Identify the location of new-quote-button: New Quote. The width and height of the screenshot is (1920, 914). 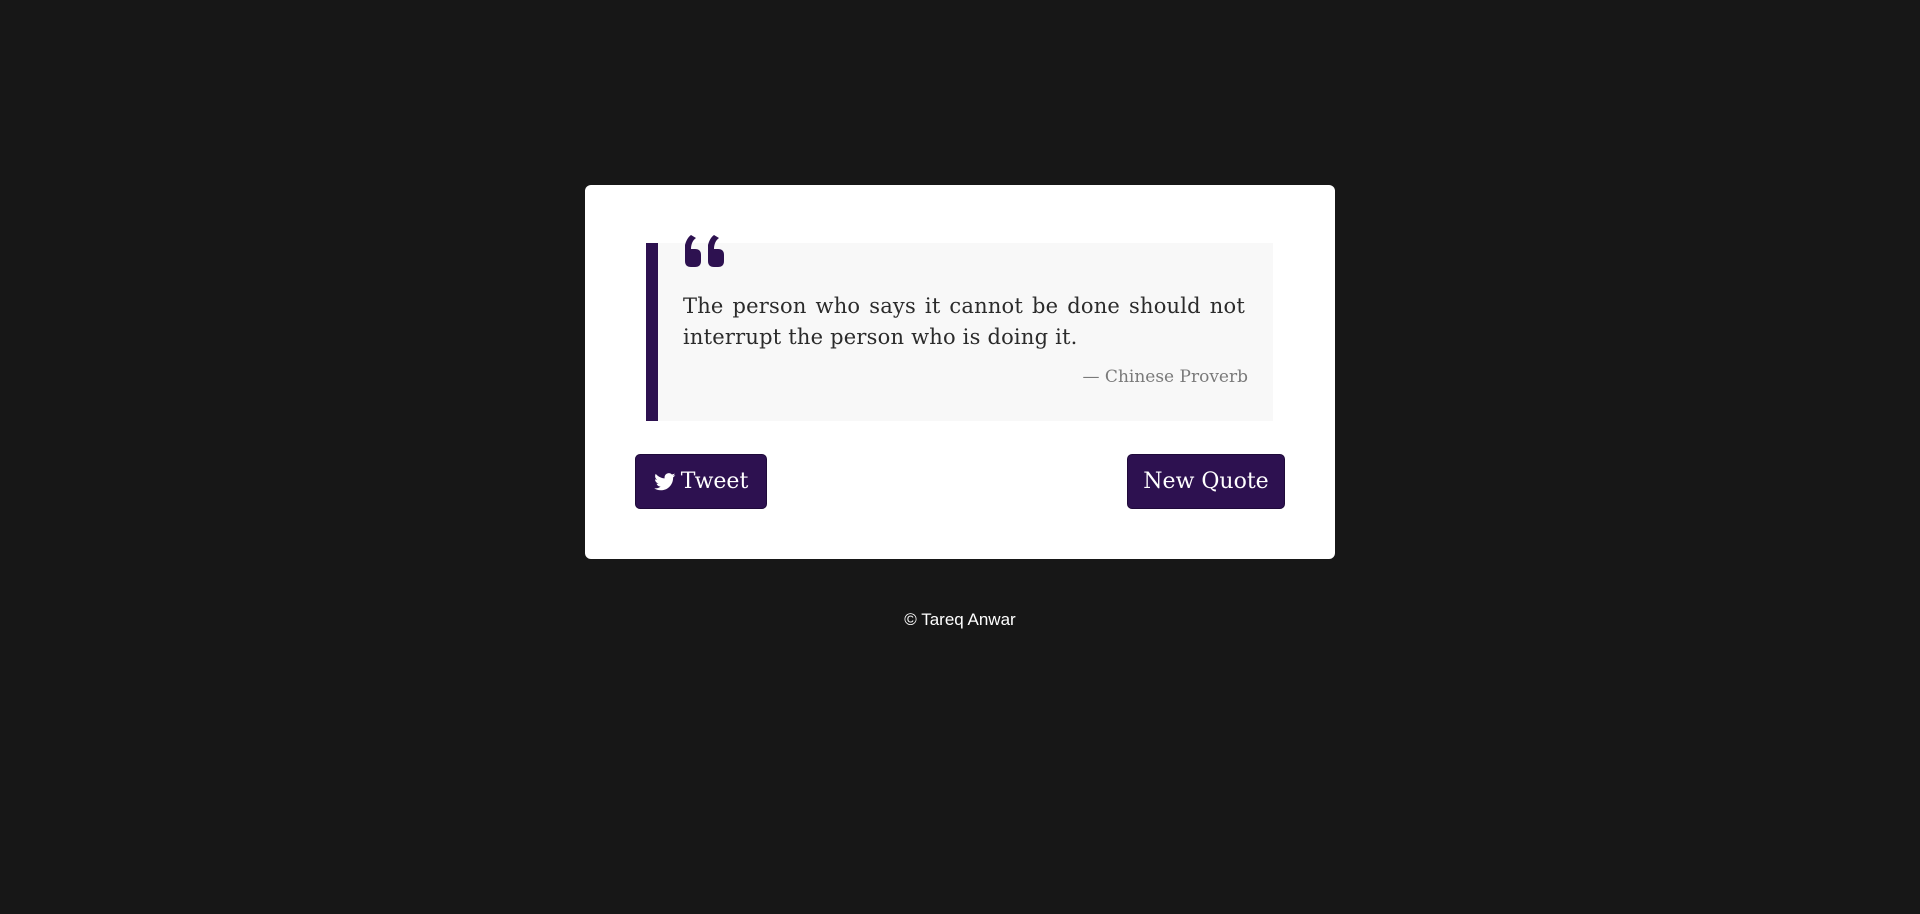
(1206, 481).